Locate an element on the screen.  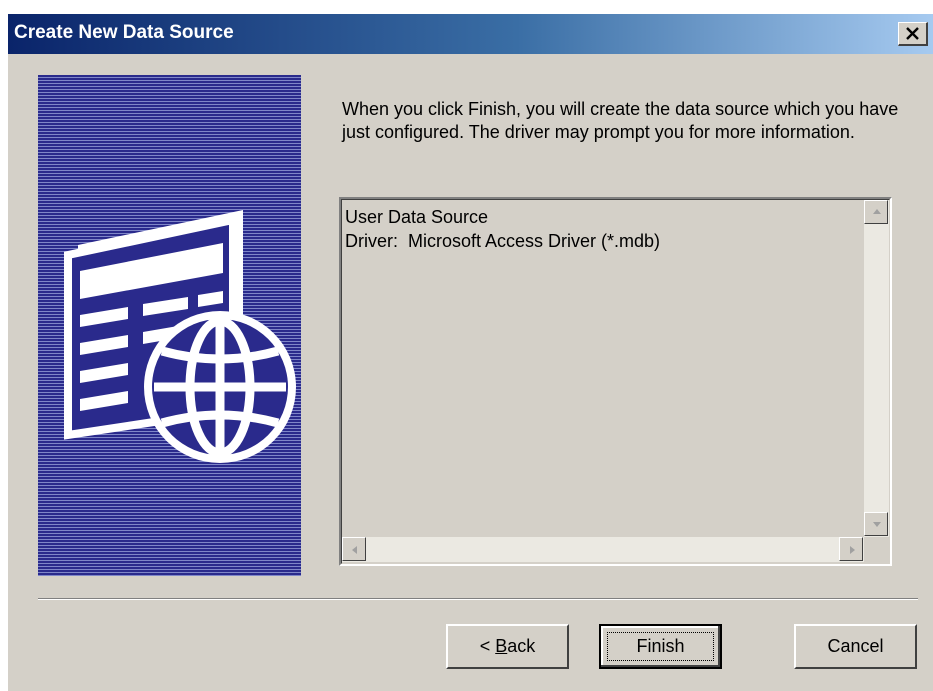
back-rest: ack is located at coordinates (521, 646).